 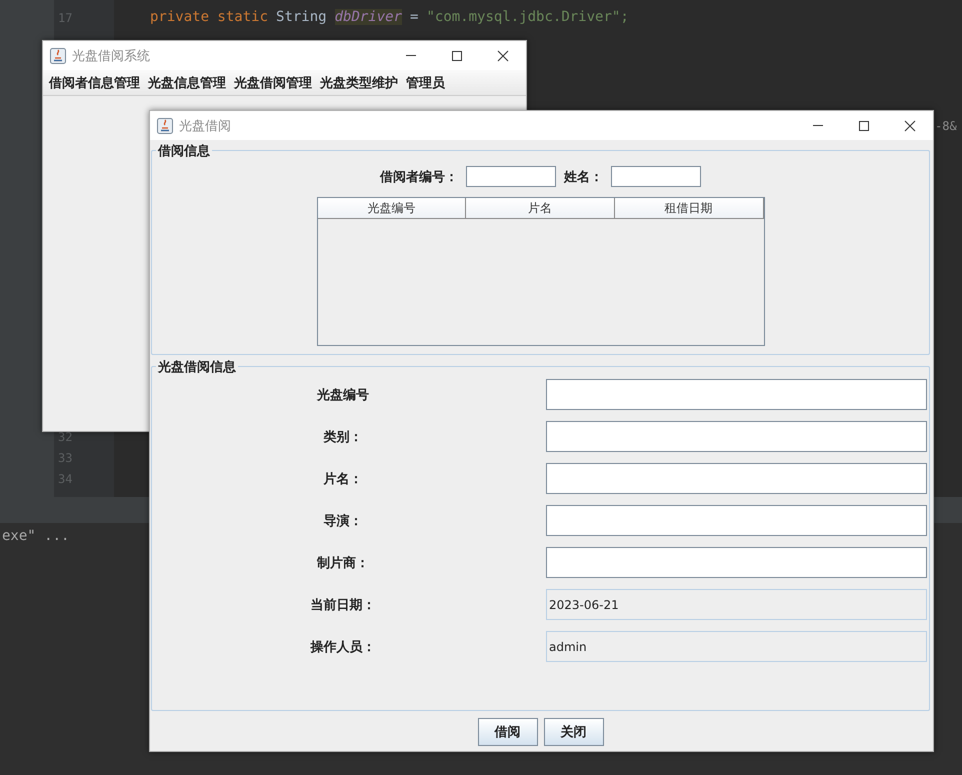 What do you see at coordinates (343, 521) in the screenshot?
I see `field-label: 导演：` at bounding box center [343, 521].